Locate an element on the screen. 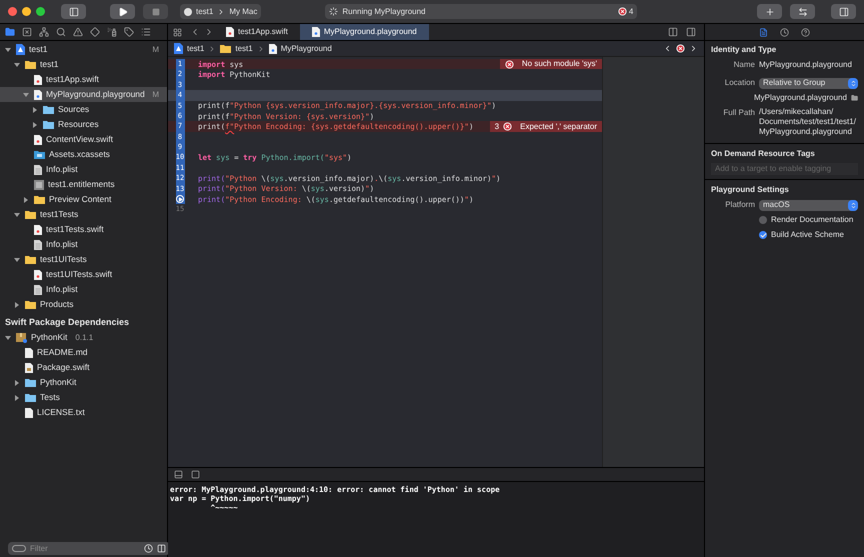 The height and width of the screenshot is (557, 864). inspector-toggle-button is located at coordinates (843, 11).